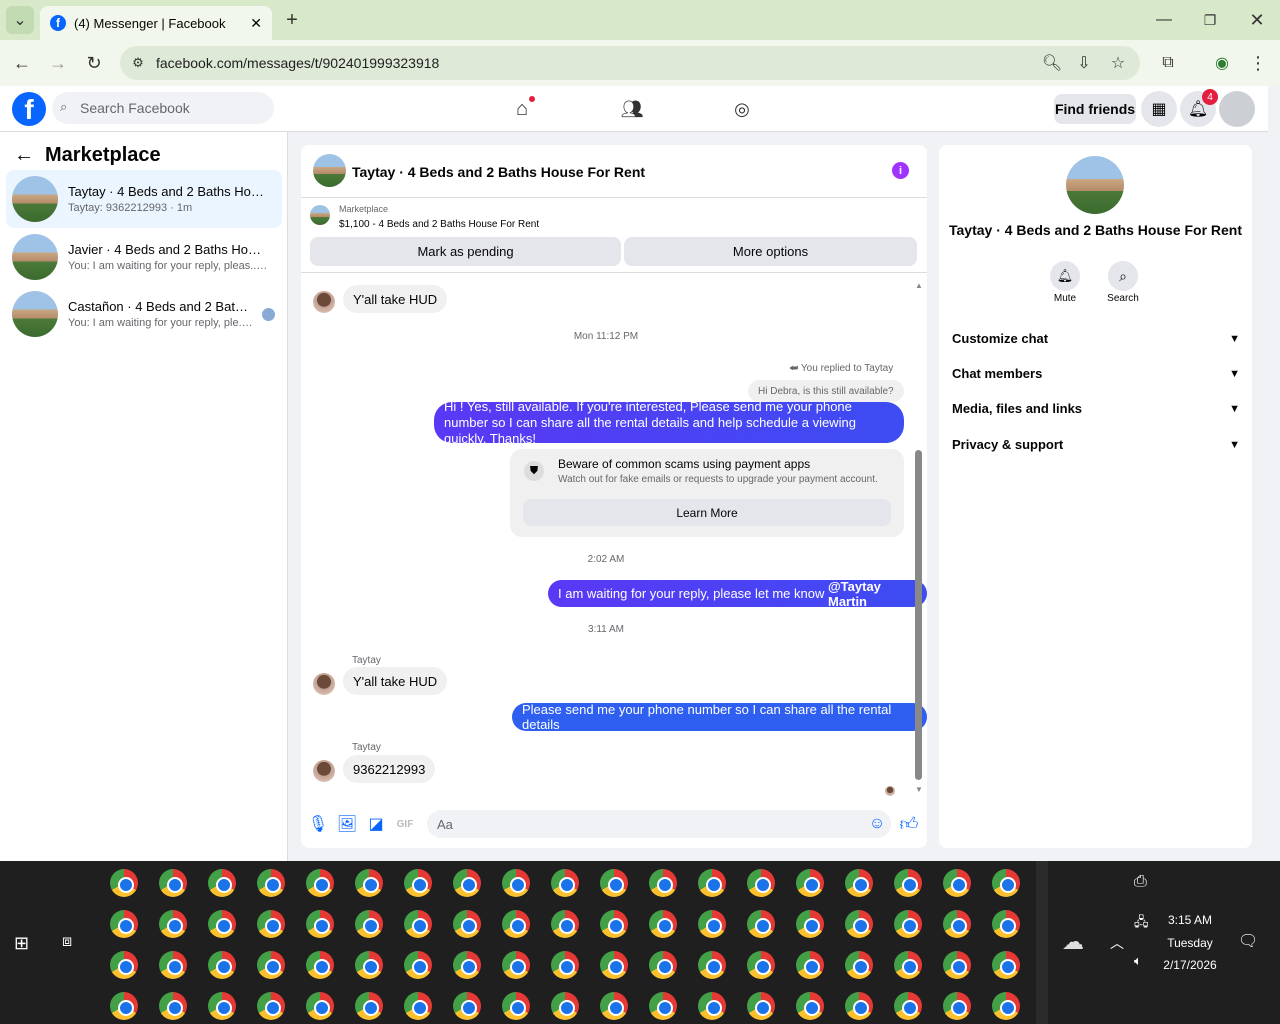 This screenshot has width=1280, height=1024. Describe the element at coordinates (1117, 943) in the screenshot. I see `show-hidden-icons-chevron-icon: ︿` at that location.